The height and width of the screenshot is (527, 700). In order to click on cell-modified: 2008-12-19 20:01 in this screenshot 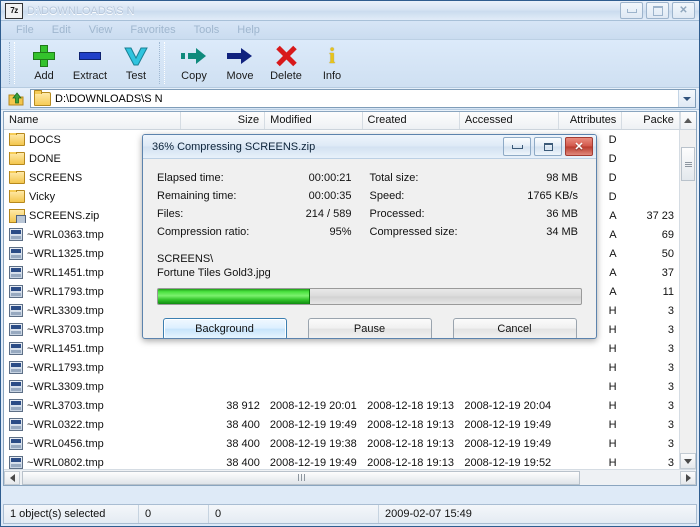, I will do `click(313, 405)`.